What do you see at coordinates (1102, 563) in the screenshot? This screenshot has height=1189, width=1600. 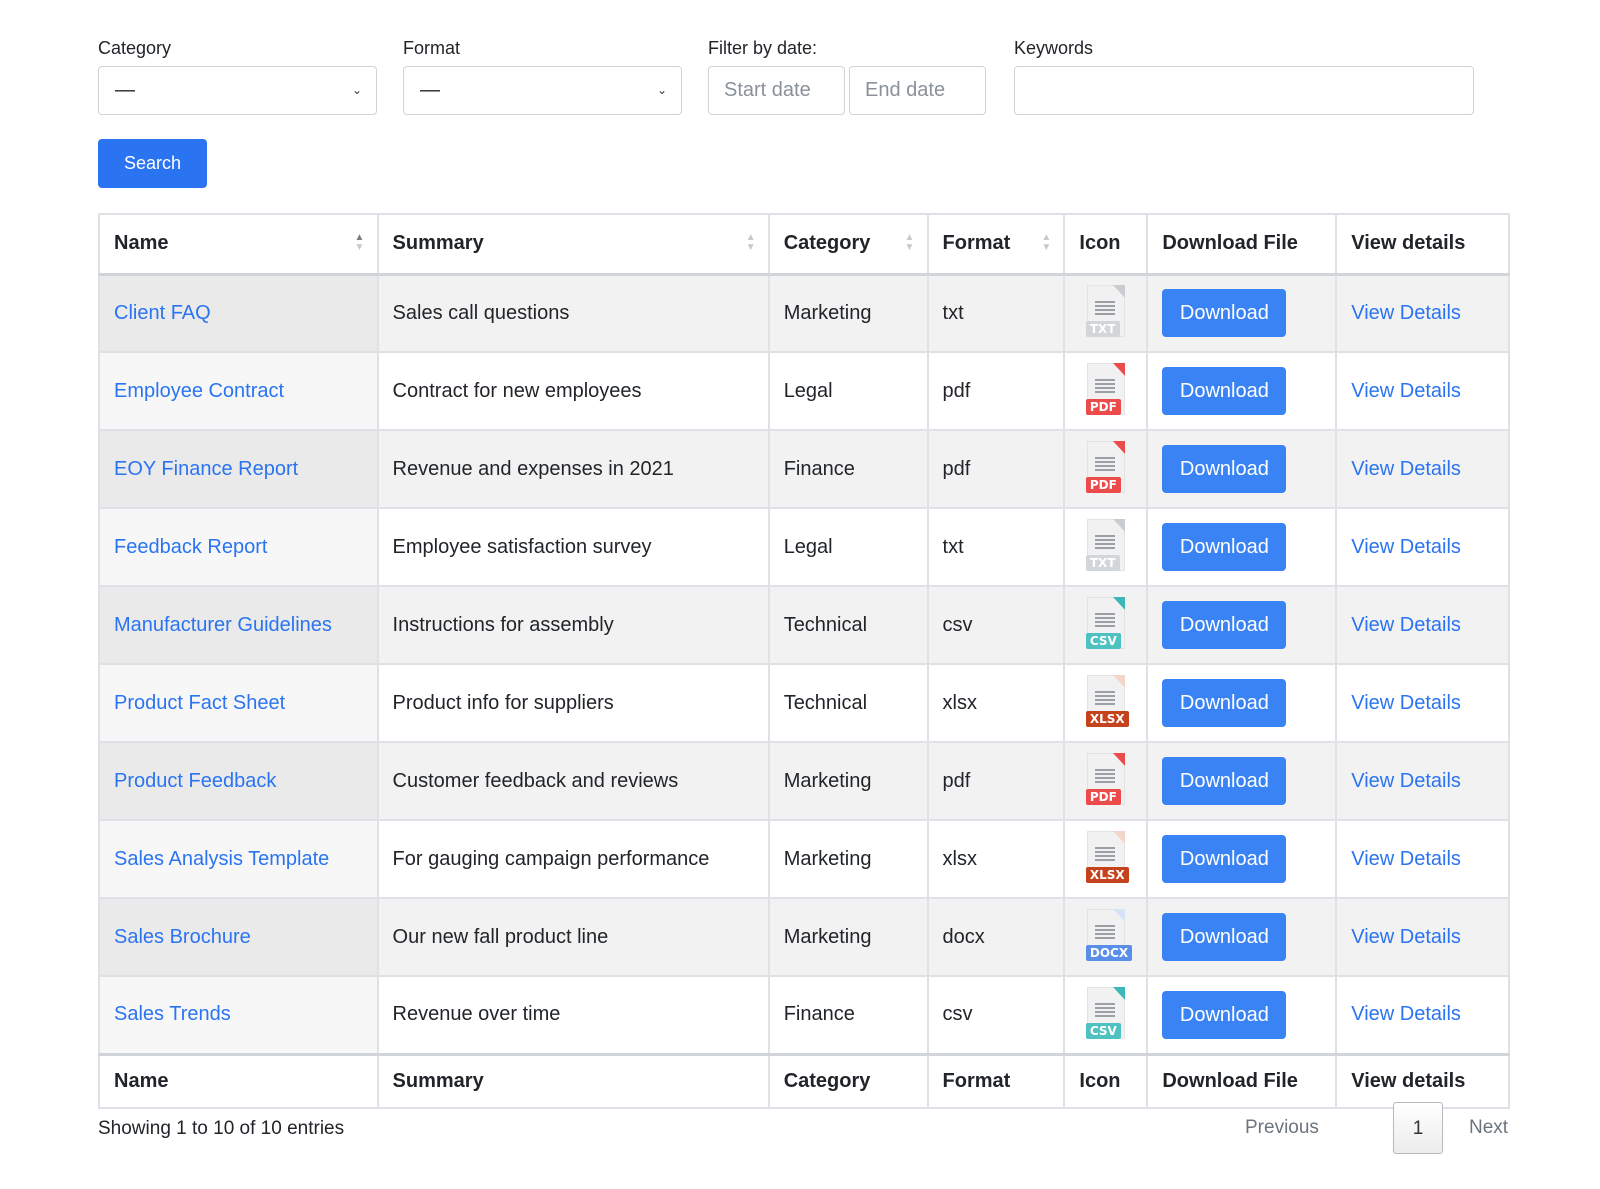 I see `file-type-tag: TXT` at bounding box center [1102, 563].